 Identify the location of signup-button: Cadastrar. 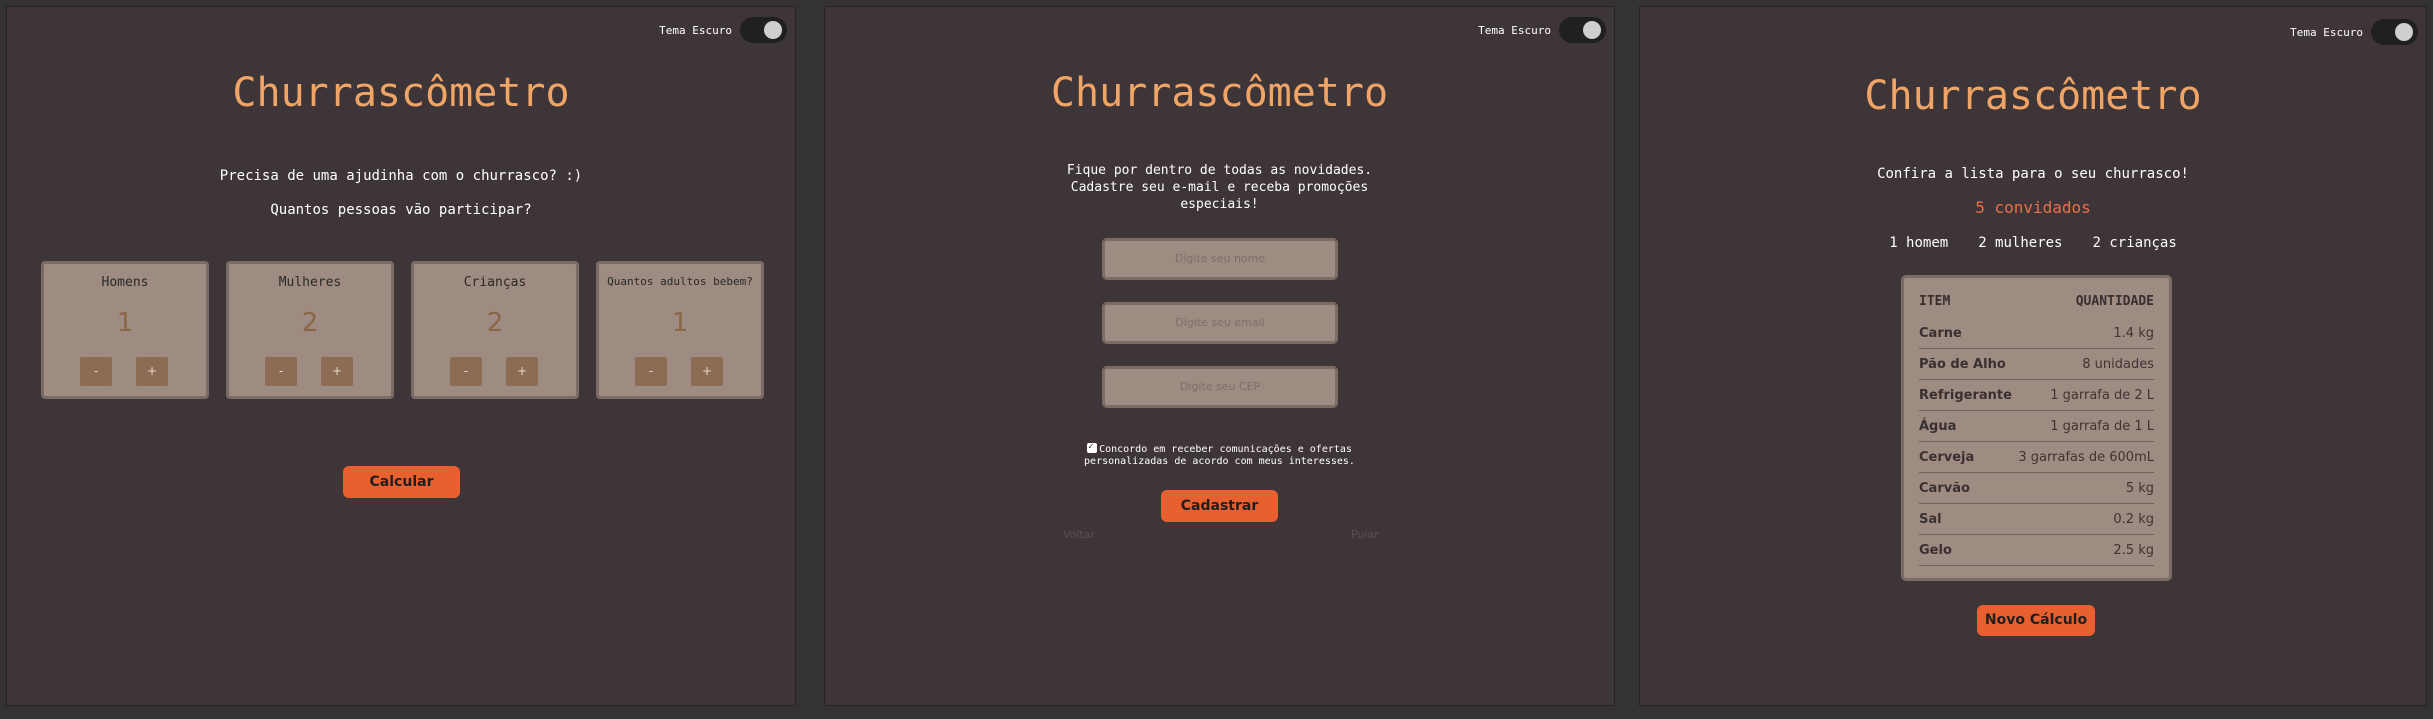
(1219, 506).